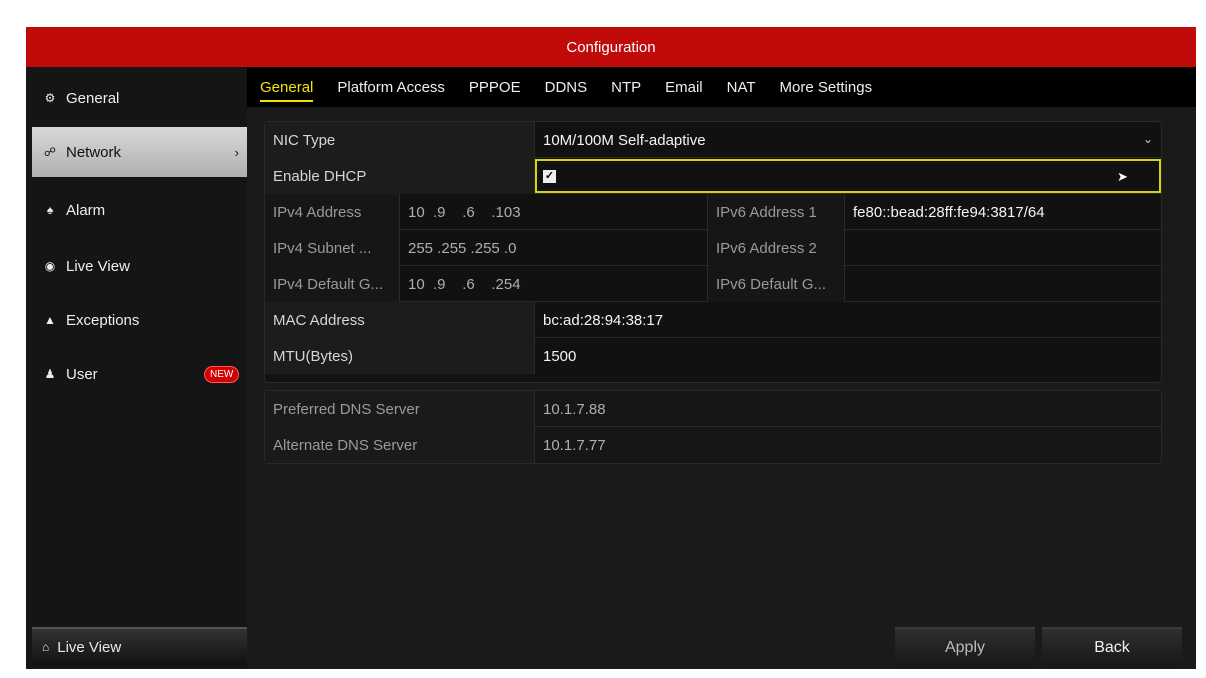  I want to click on dns-alternate-label: Alternate DNS Server, so click(400, 445).